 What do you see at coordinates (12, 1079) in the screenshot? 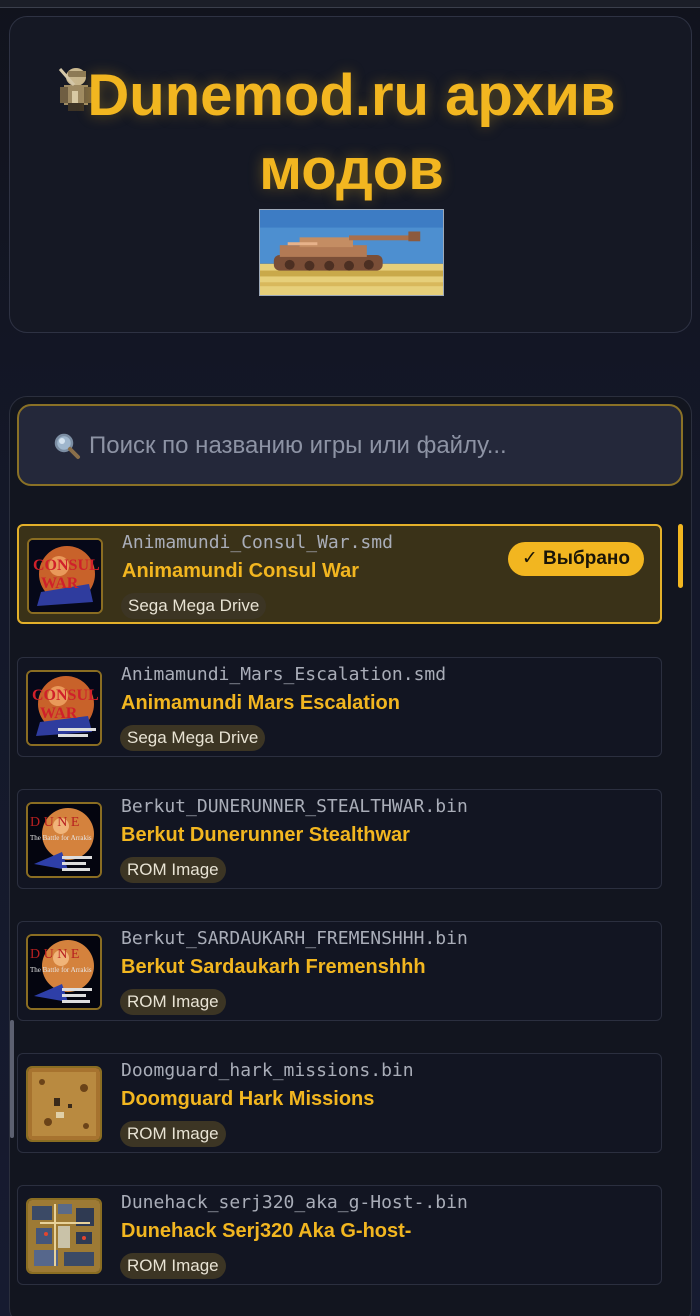
I see `page-scrollbar` at bounding box center [12, 1079].